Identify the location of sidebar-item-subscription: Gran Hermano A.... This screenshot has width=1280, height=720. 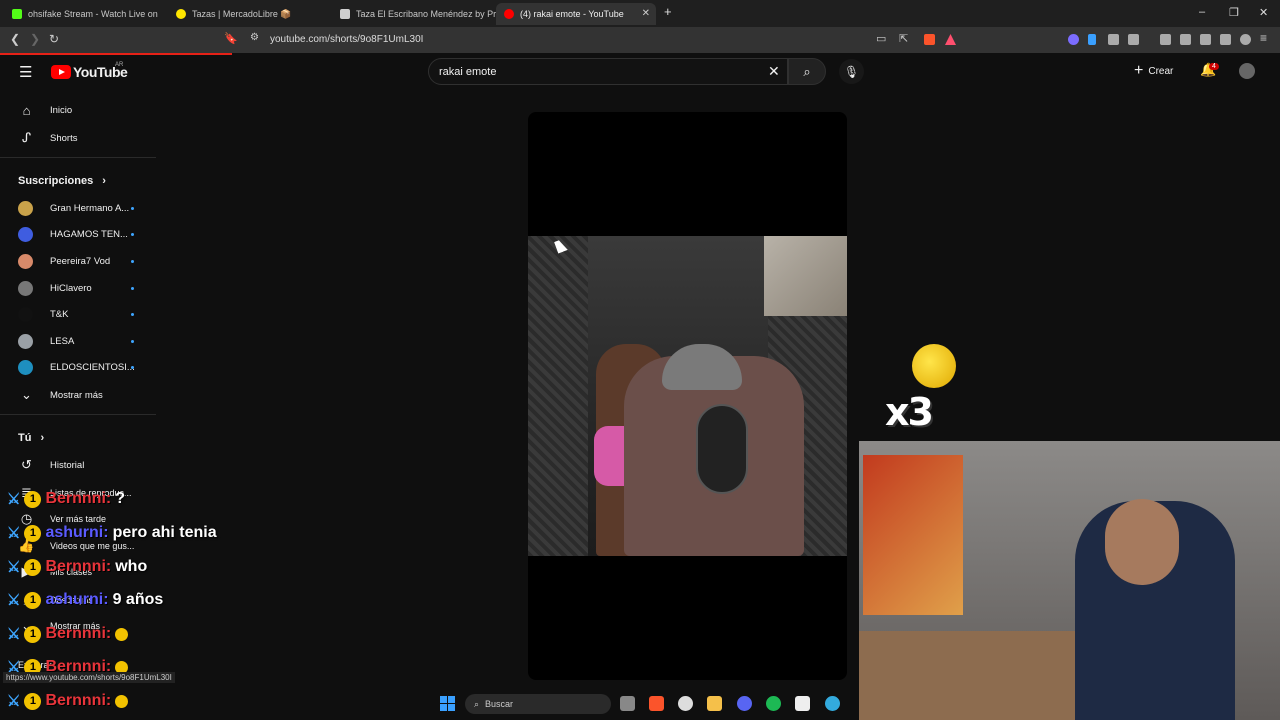
(73, 208).